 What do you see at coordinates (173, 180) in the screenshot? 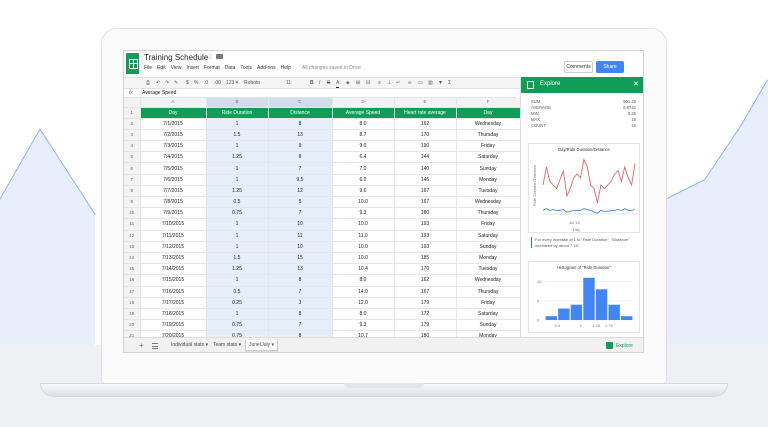
I see `cell: 7/6/2015` at bounding box center [173, 180].